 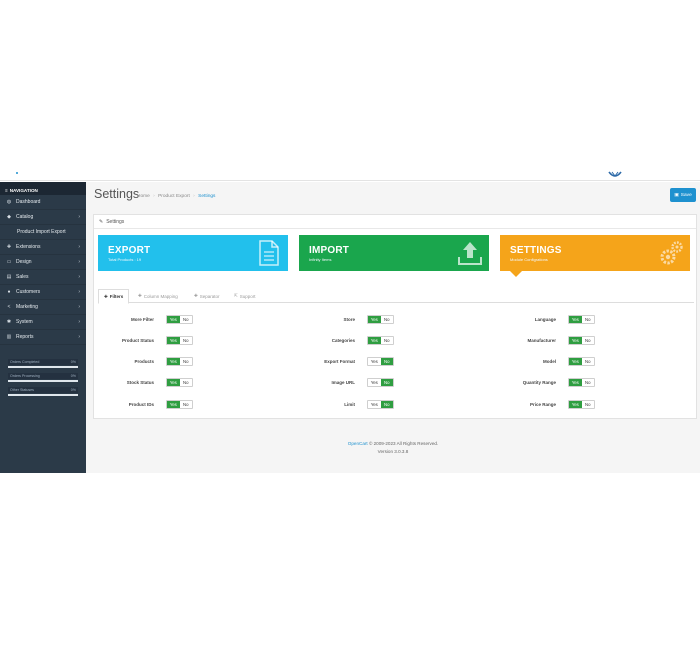 I want to click on save-icon: ▣, so click(x=676, y=195).